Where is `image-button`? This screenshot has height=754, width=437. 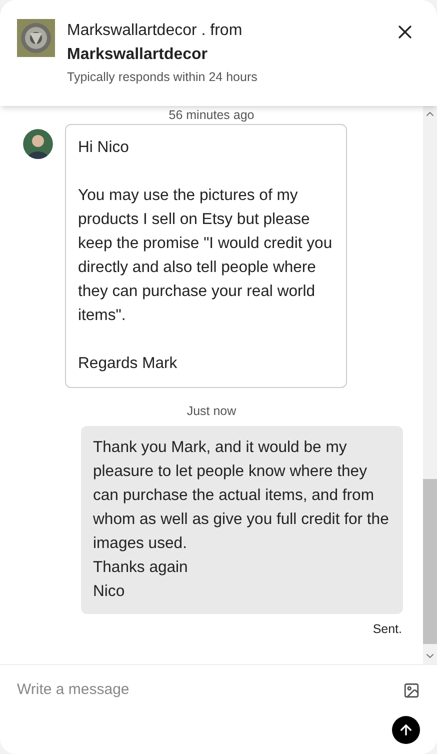
image-button is located at coordinates (411, 690).